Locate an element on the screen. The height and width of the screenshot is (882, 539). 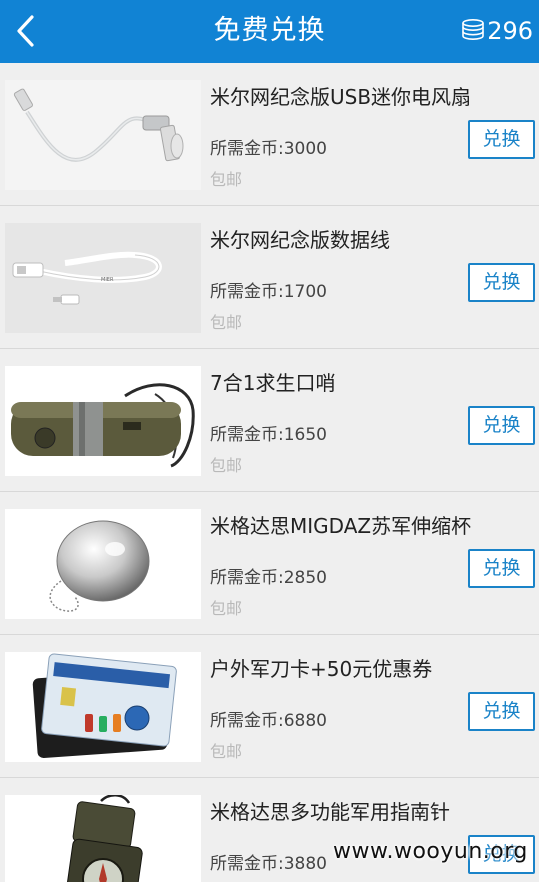
product-price: 所需金币:3000 is located at coordinates (268, 149).